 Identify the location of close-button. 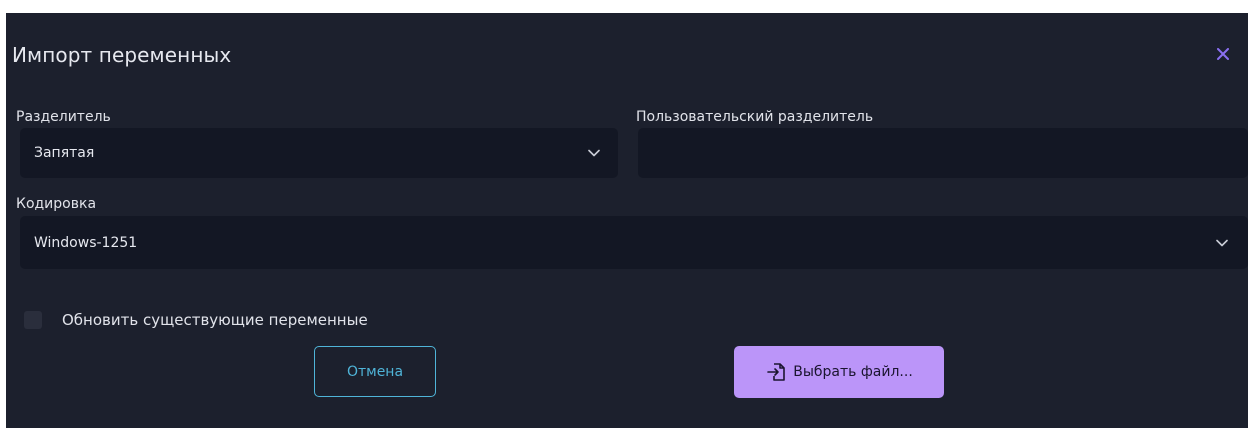
(1223, 54).